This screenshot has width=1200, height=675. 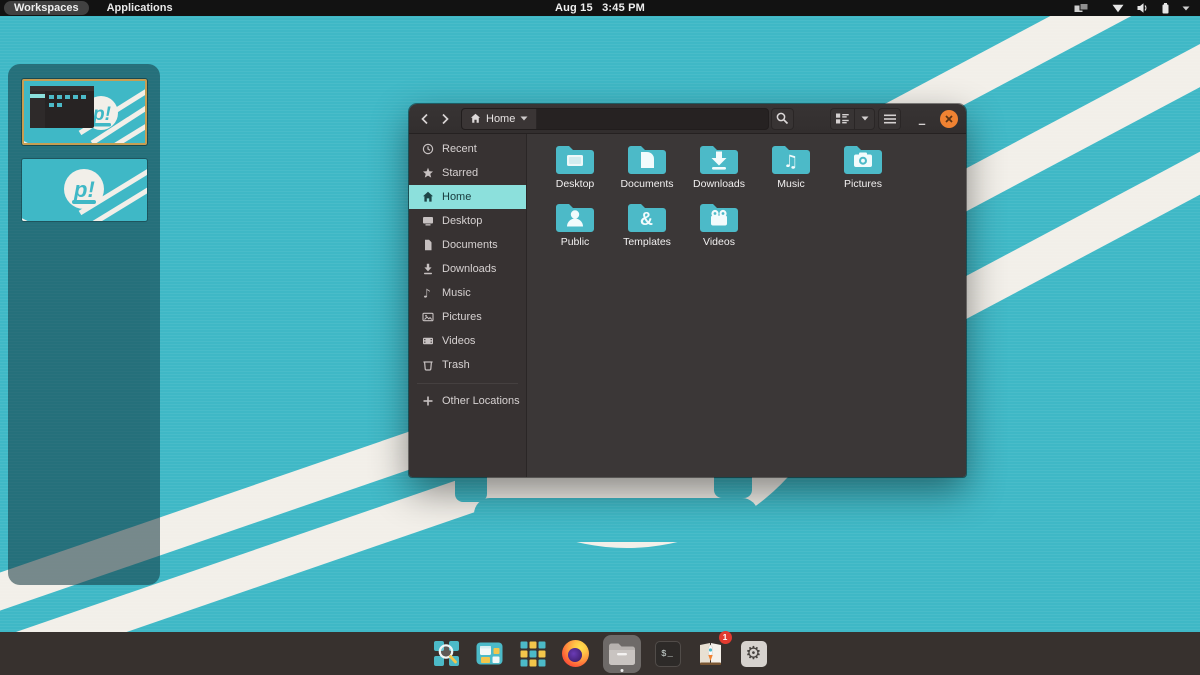 I want to click on file-item-music: ♫ Music, so click(x=791, y=169).